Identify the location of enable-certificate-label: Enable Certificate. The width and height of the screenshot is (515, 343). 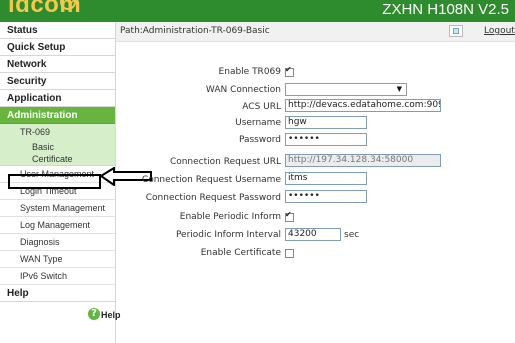
(240, 253).